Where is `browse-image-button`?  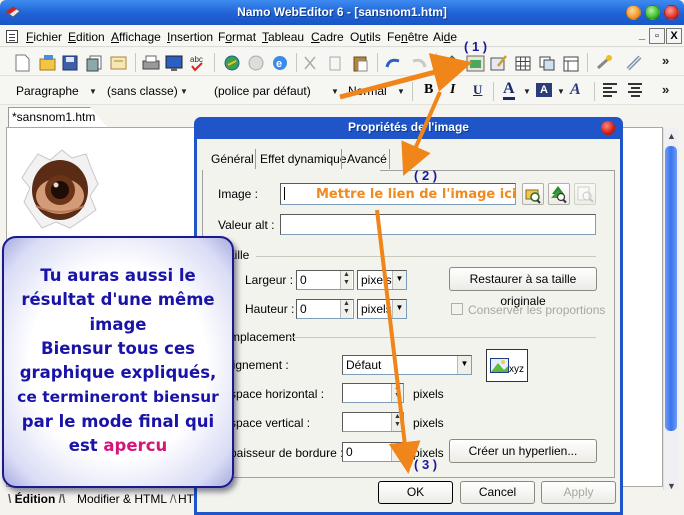 browse-image-button is located at coordinates (533, 194).